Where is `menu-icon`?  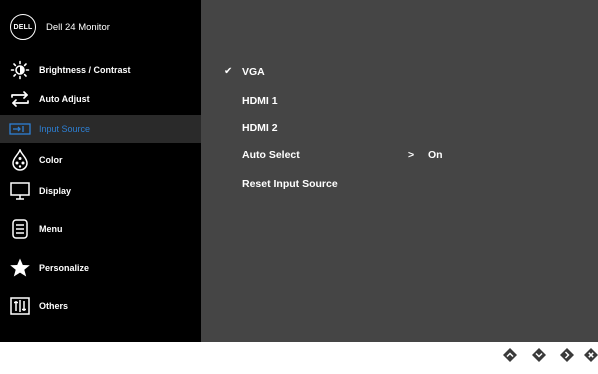 menu-icon is located at coordinates (20, 229).